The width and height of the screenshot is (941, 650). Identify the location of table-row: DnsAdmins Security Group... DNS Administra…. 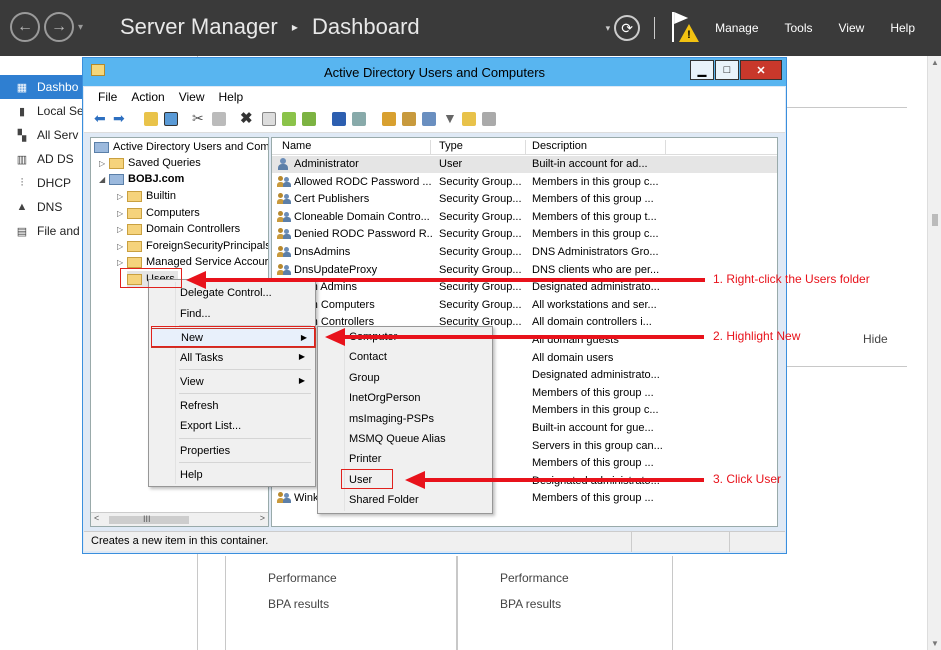
(524, 252).